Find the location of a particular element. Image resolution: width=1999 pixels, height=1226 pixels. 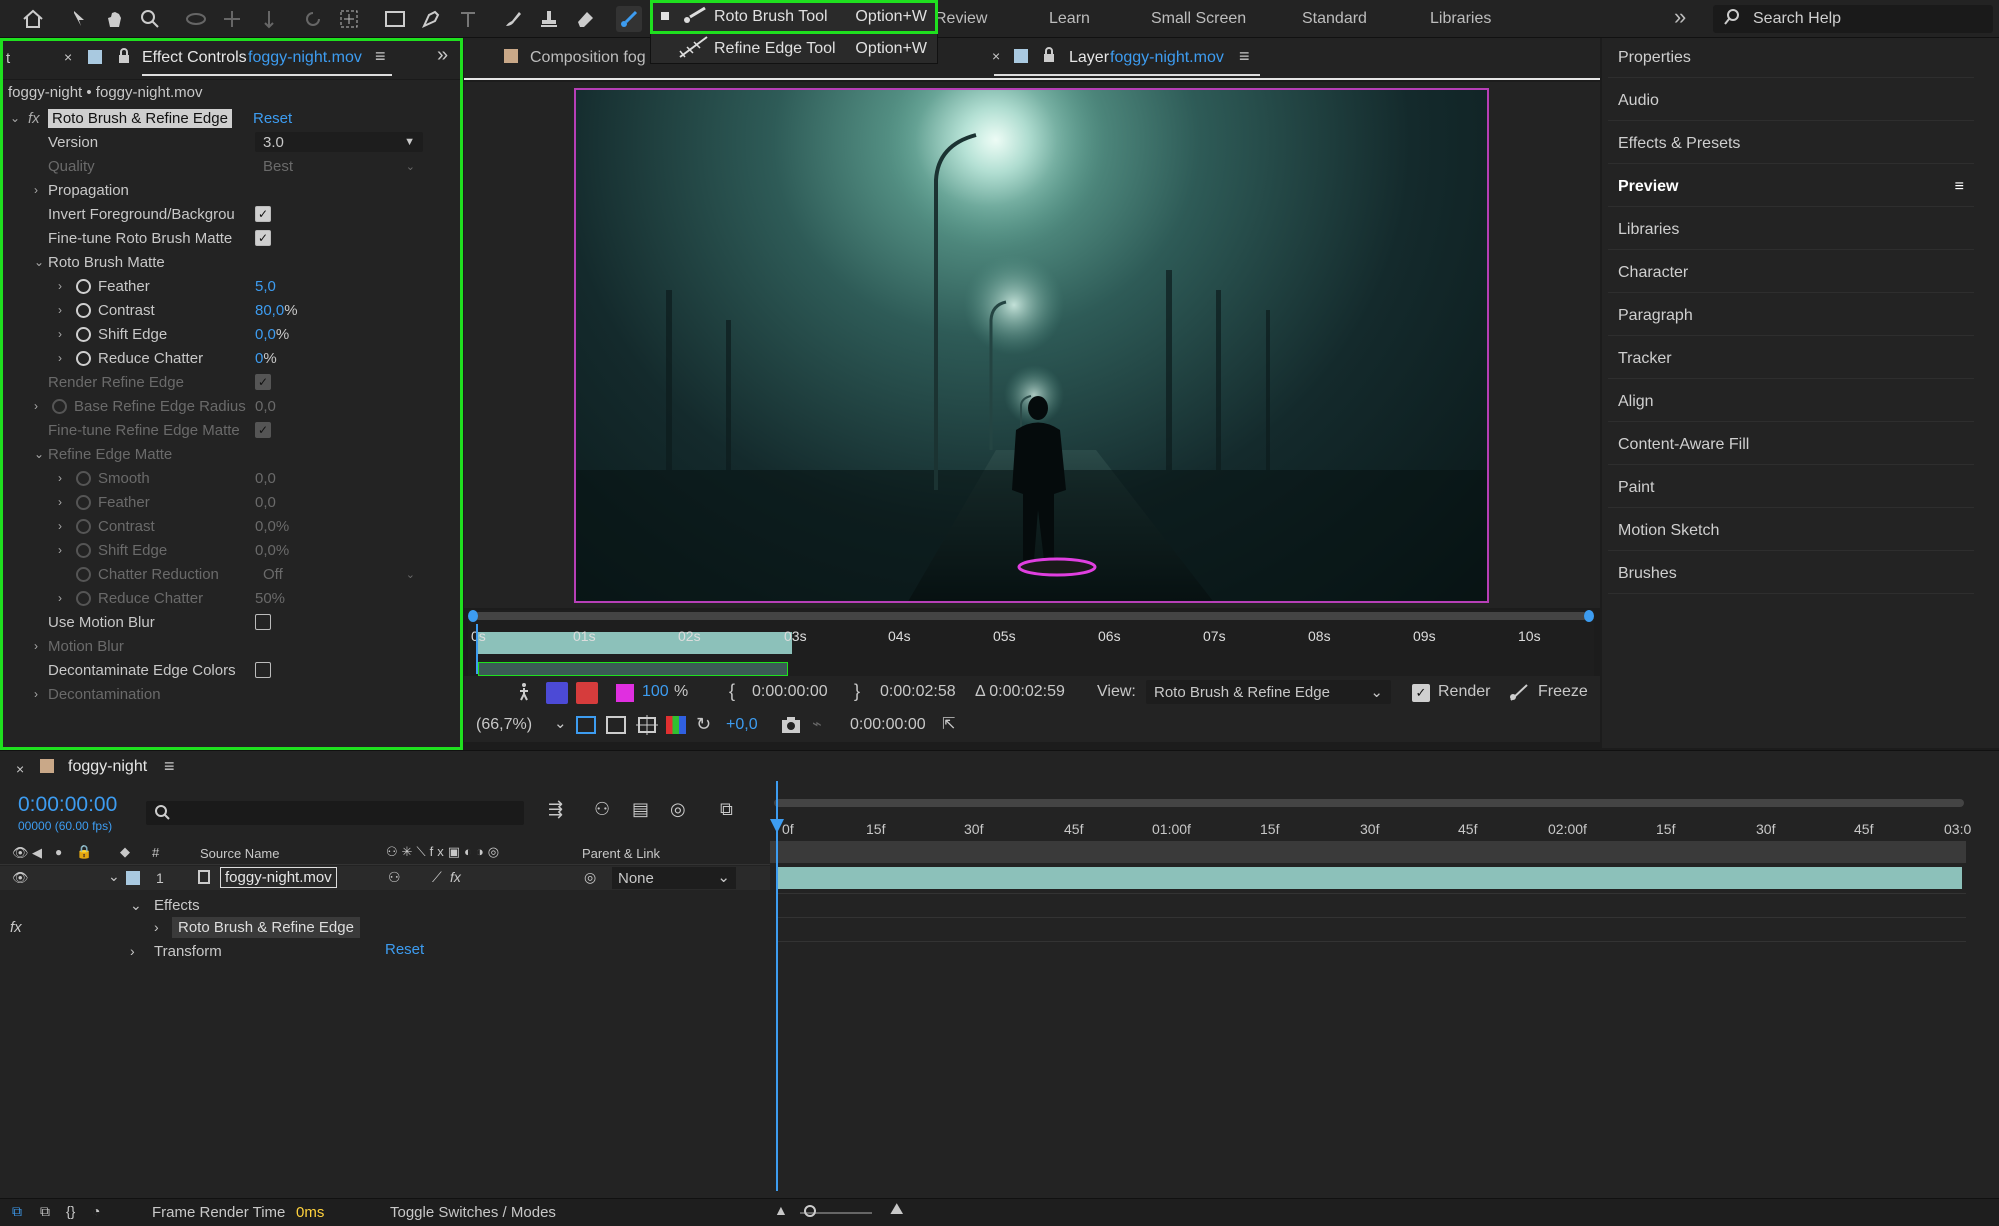

panel-paint: Paint is located at coordinates (1791, 488).